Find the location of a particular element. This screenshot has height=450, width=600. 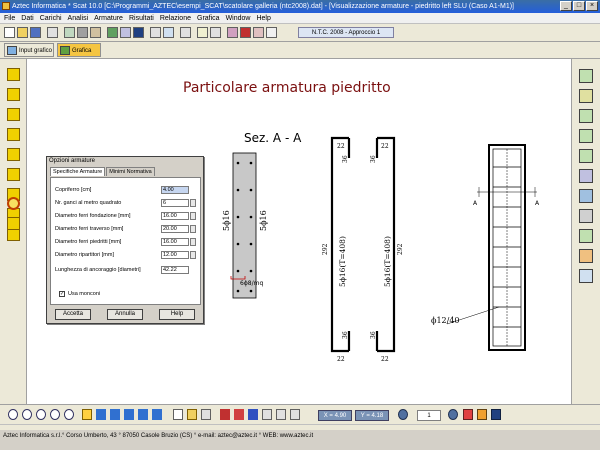

menu-carichi: Carichi is located at coordinates (51, 18).